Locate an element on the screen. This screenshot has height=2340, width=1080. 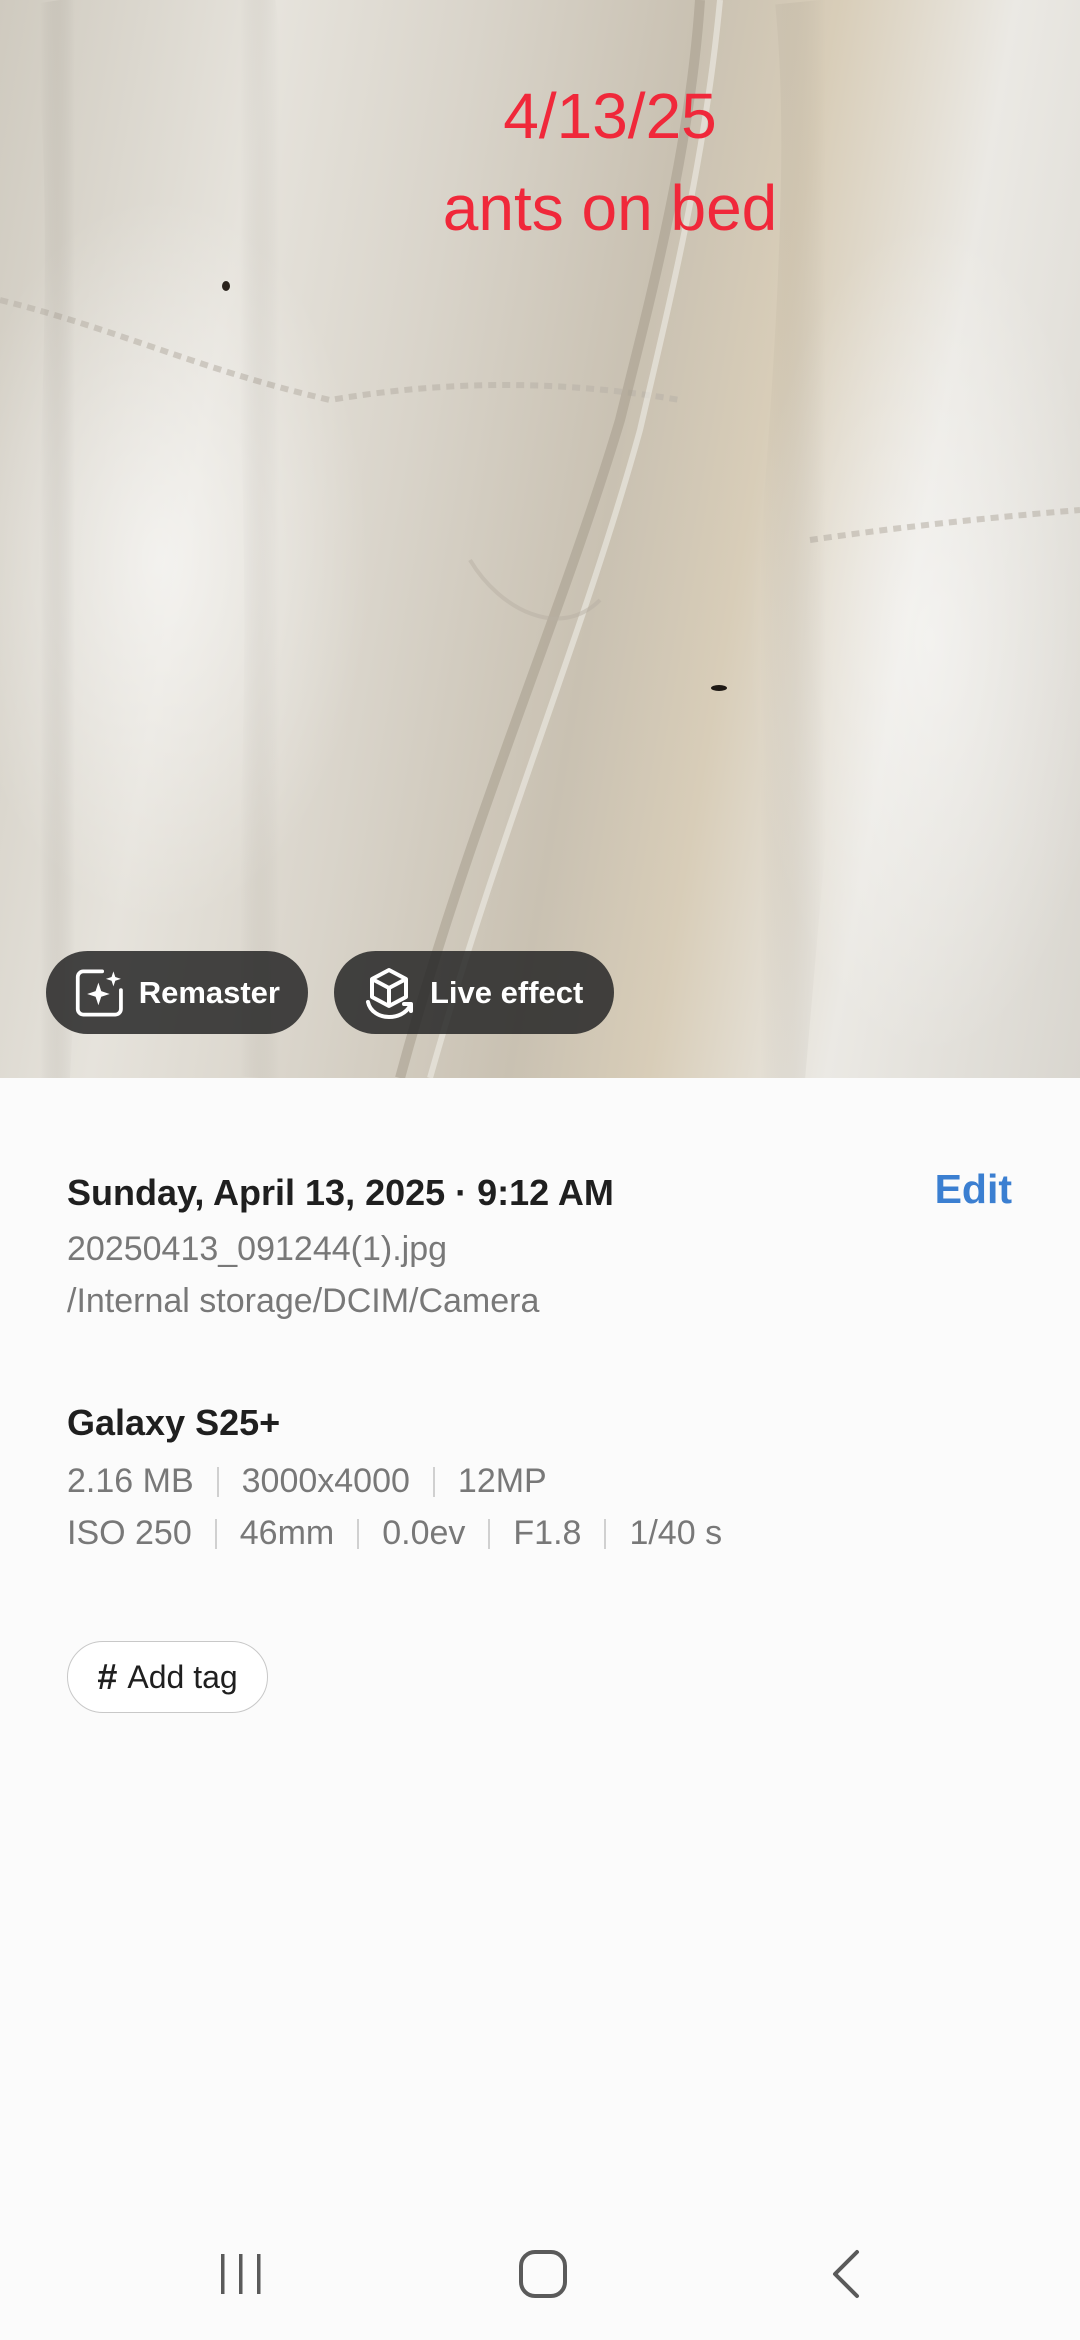
aperture: F1.8 is located at coordinates (547, 1533).